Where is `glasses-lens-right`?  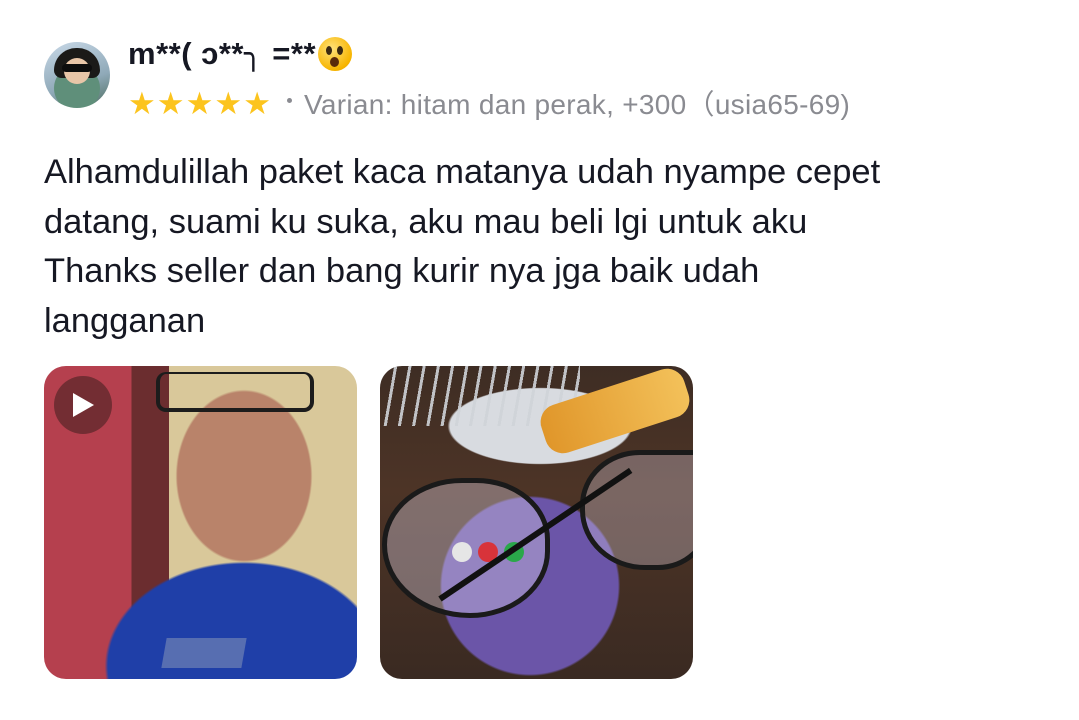 glasses-lens-right is located at coordinates (636, 510).